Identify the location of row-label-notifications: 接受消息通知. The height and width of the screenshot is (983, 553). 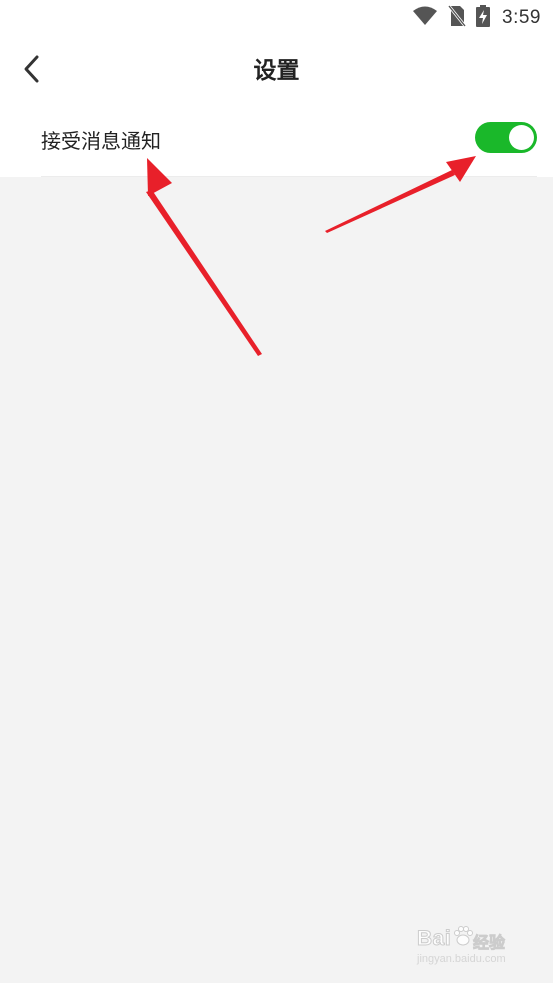
(101, 141).